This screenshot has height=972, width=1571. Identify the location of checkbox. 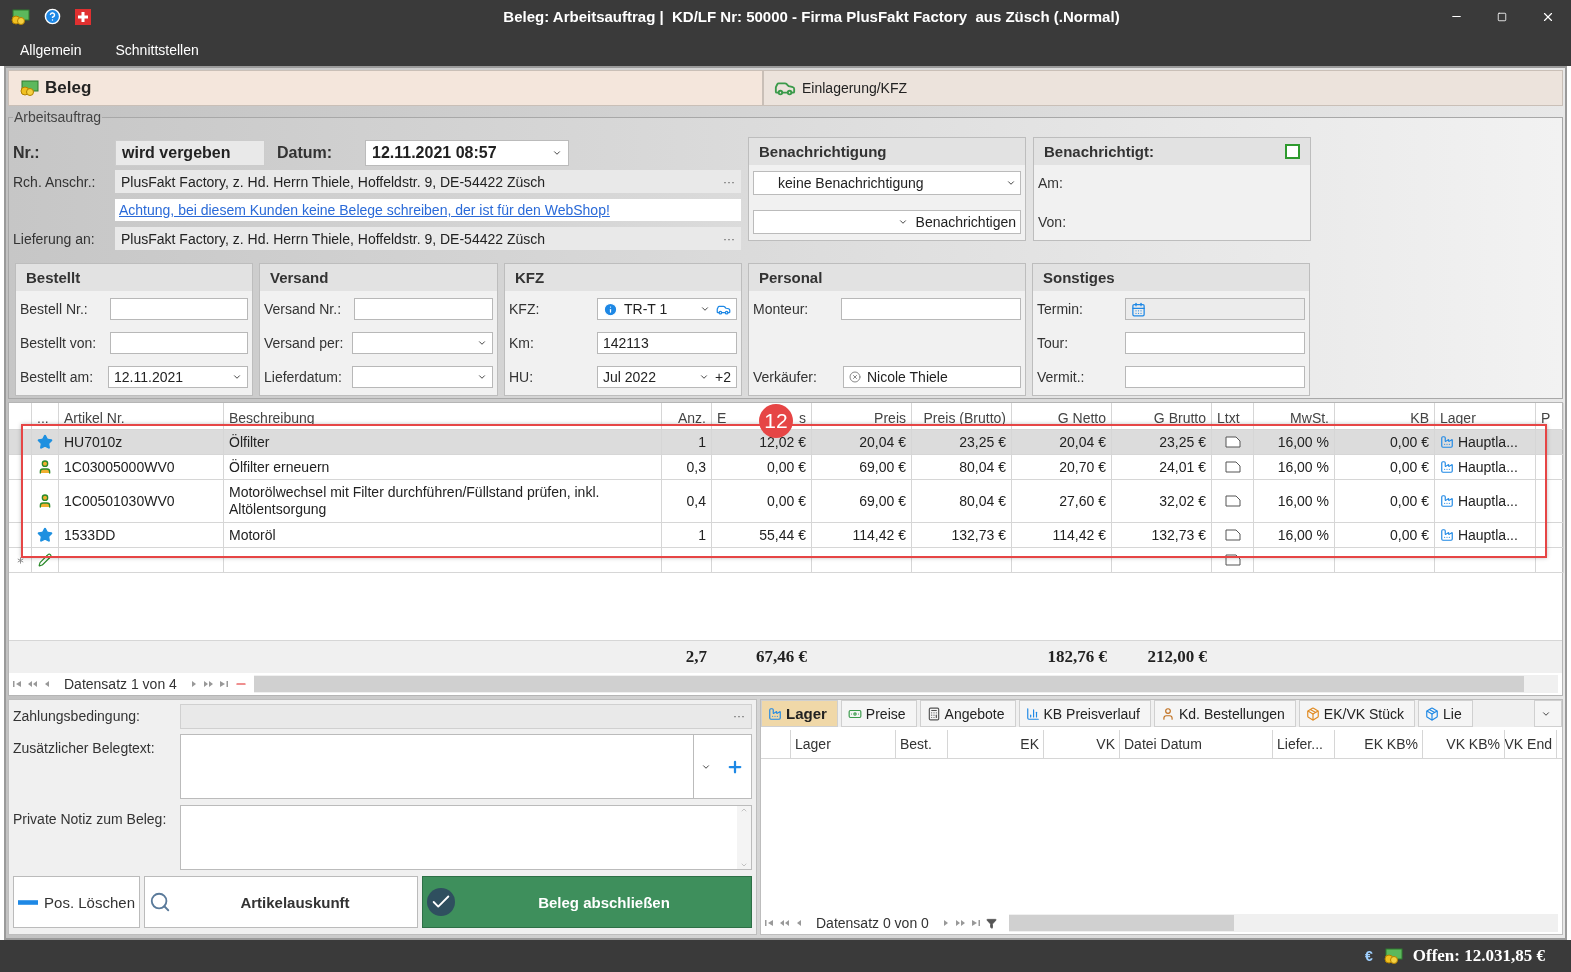
(1292, 151).